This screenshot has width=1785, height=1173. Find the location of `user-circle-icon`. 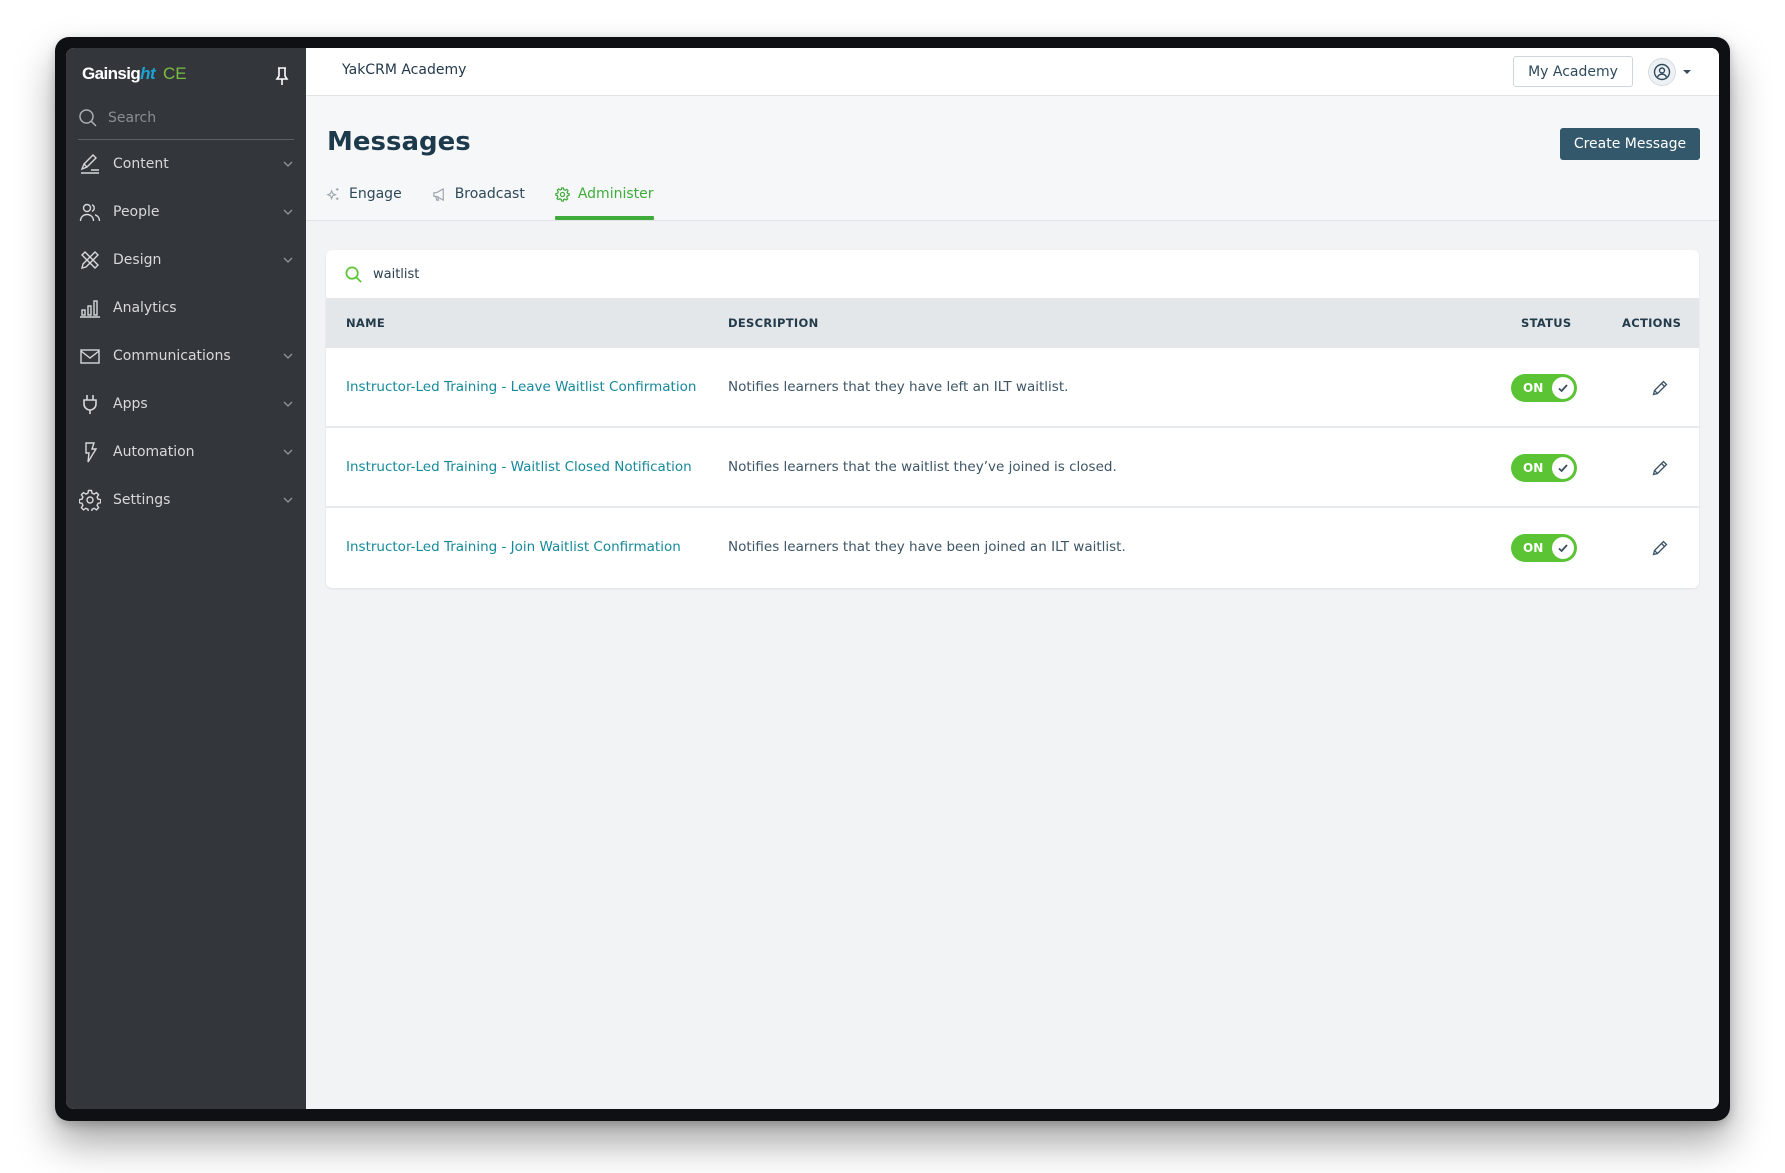

user-circle-icon is located at coordinates (1662, 72).